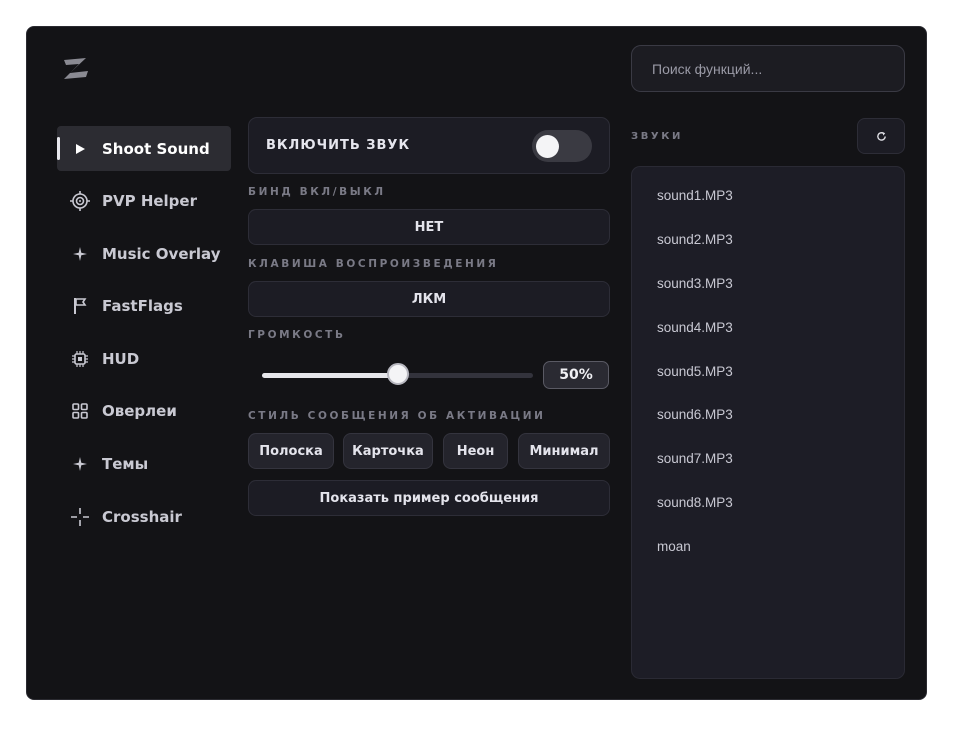 The image size is (957, 733). I want to click on sidebar-item-overlays: Оверлеи, so click(144, 411).